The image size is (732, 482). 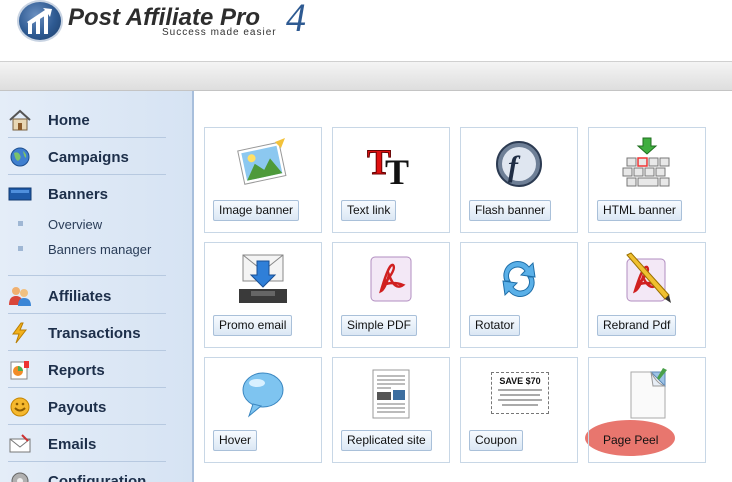 What do you see at coordinates (235, 440) in the screenshot?
I see `banner-type-button: Hover` at bounding box center [235, 440].